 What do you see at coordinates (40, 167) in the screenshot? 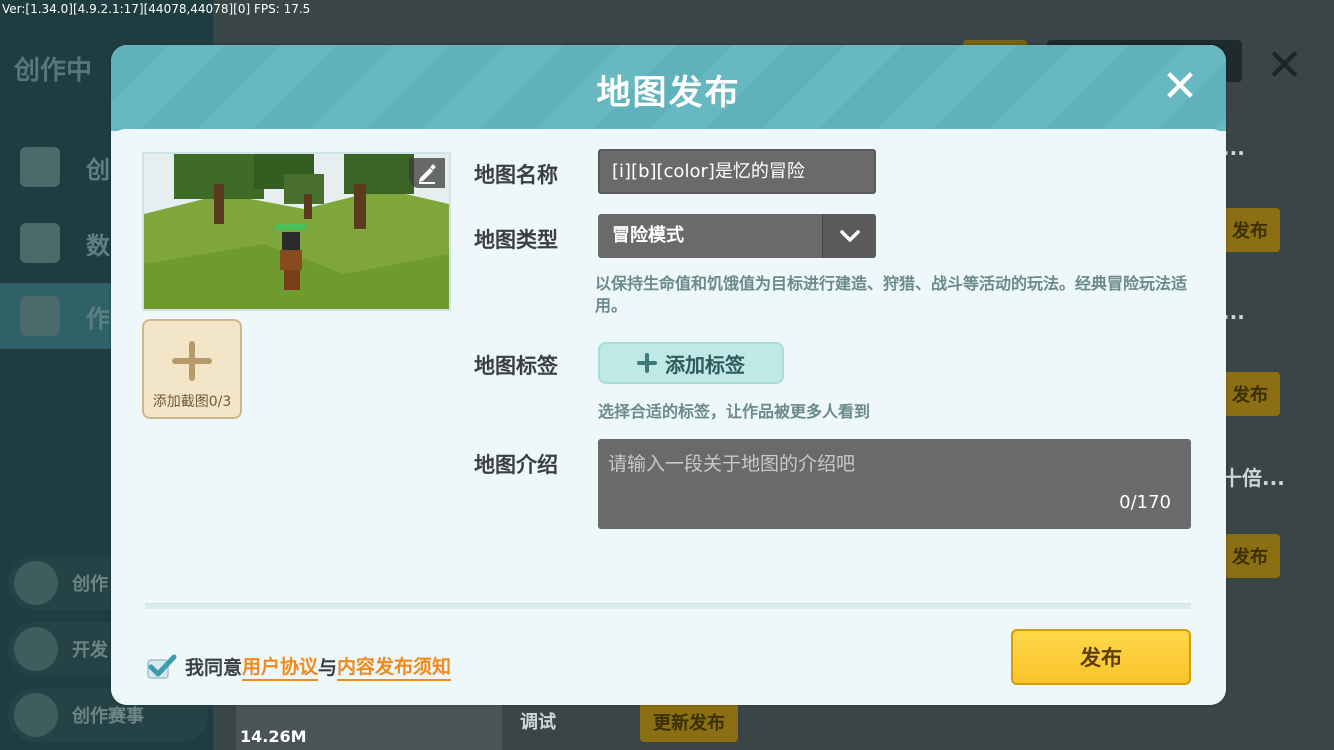
I see `create-icon` at bounding box center [40, 167].